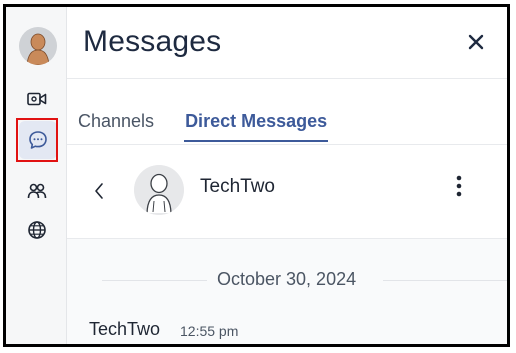 This screenshot has height=353, width=516. I want to click on close-button, so click(476, 42).